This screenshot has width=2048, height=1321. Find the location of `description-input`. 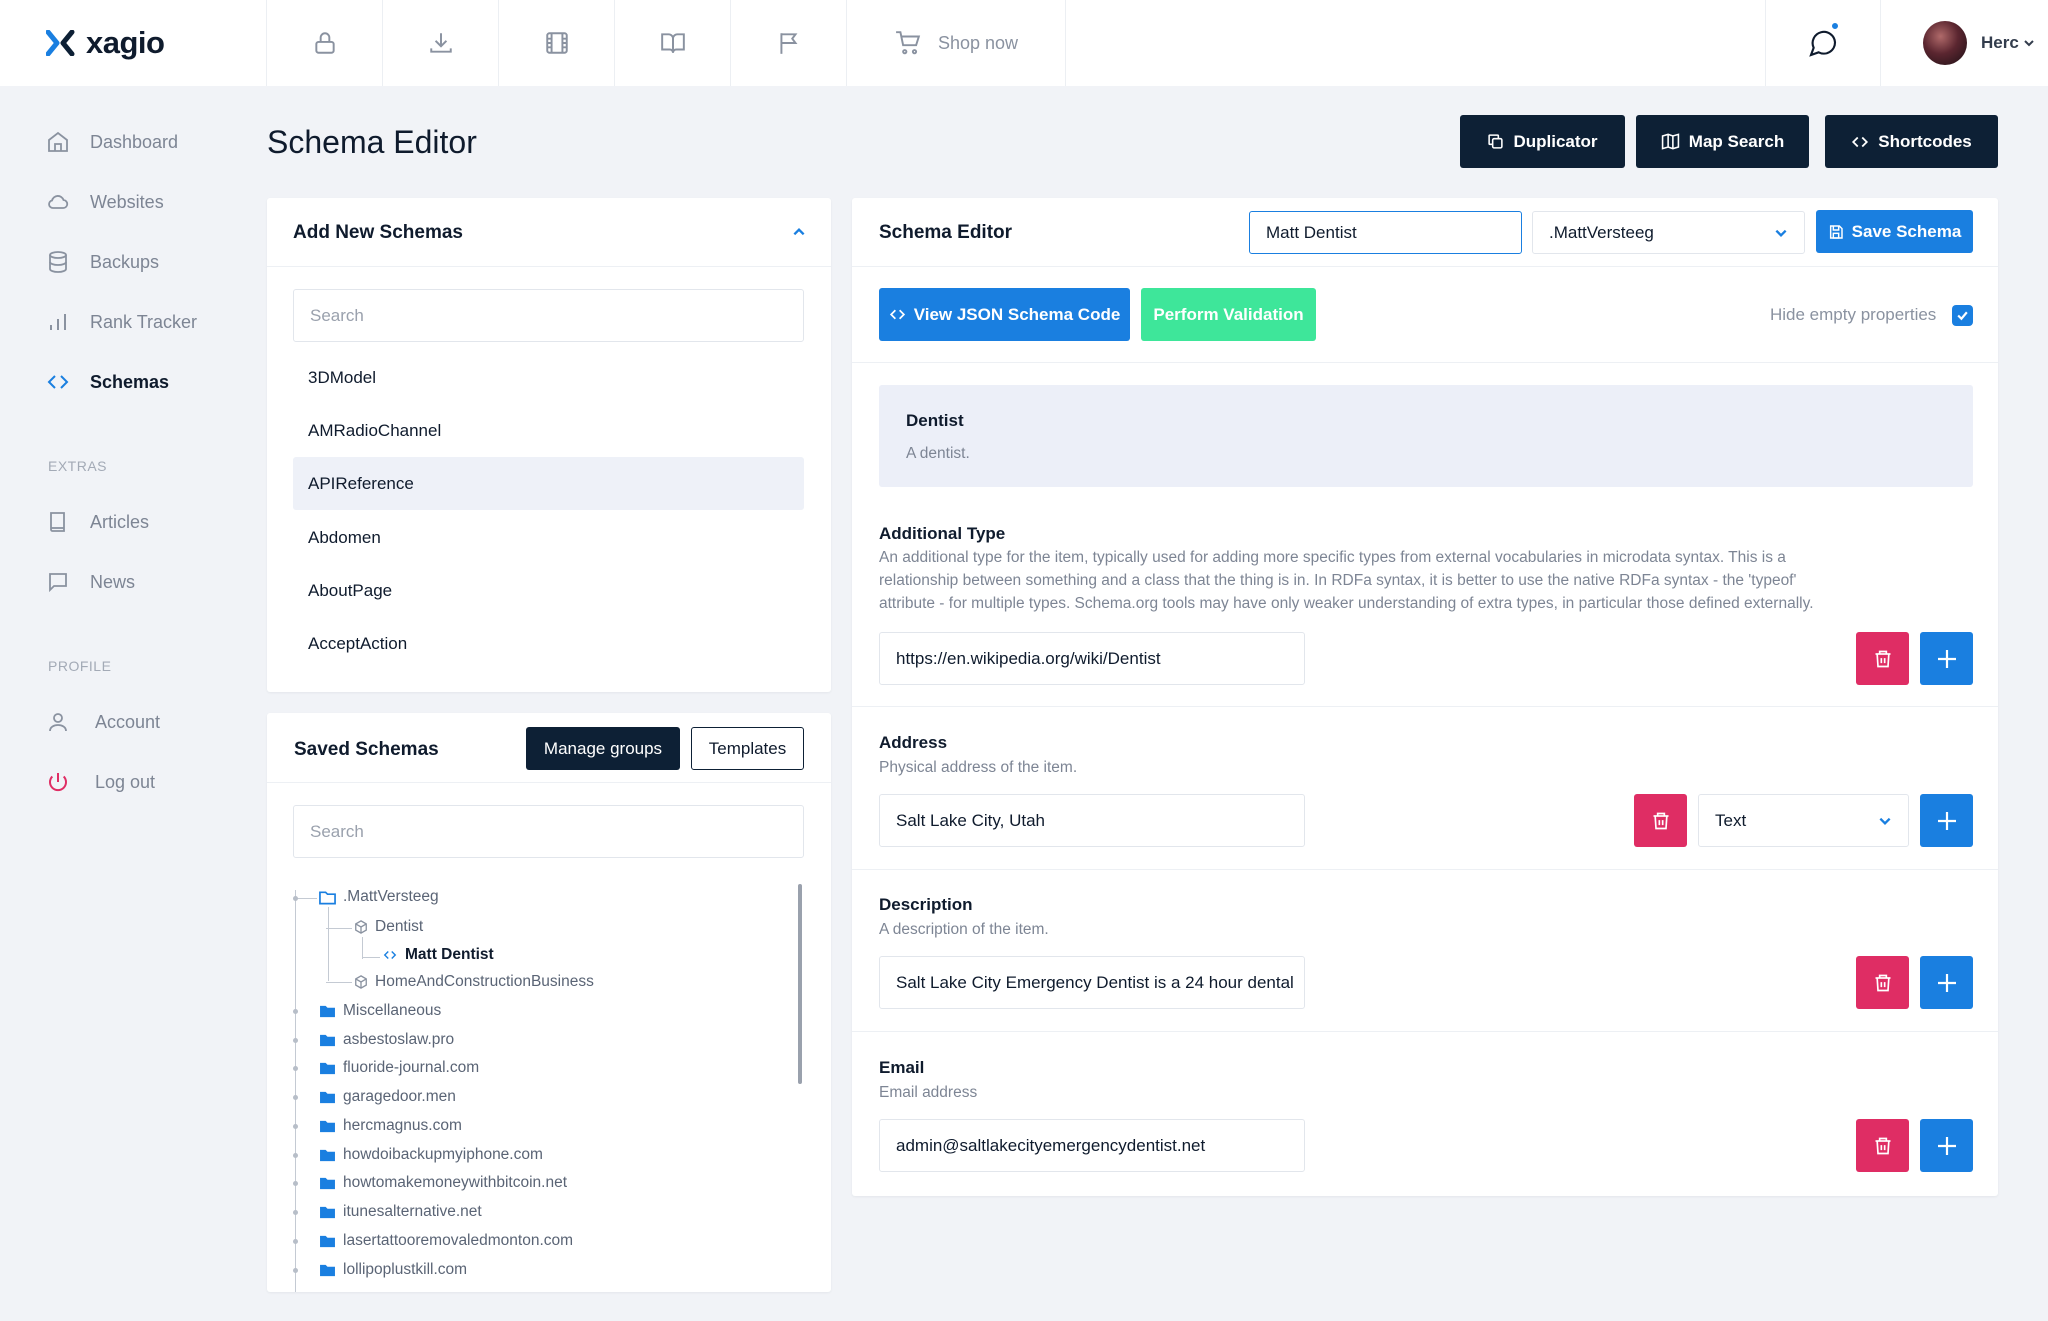

description-input is located at coordinates (1092, 982).